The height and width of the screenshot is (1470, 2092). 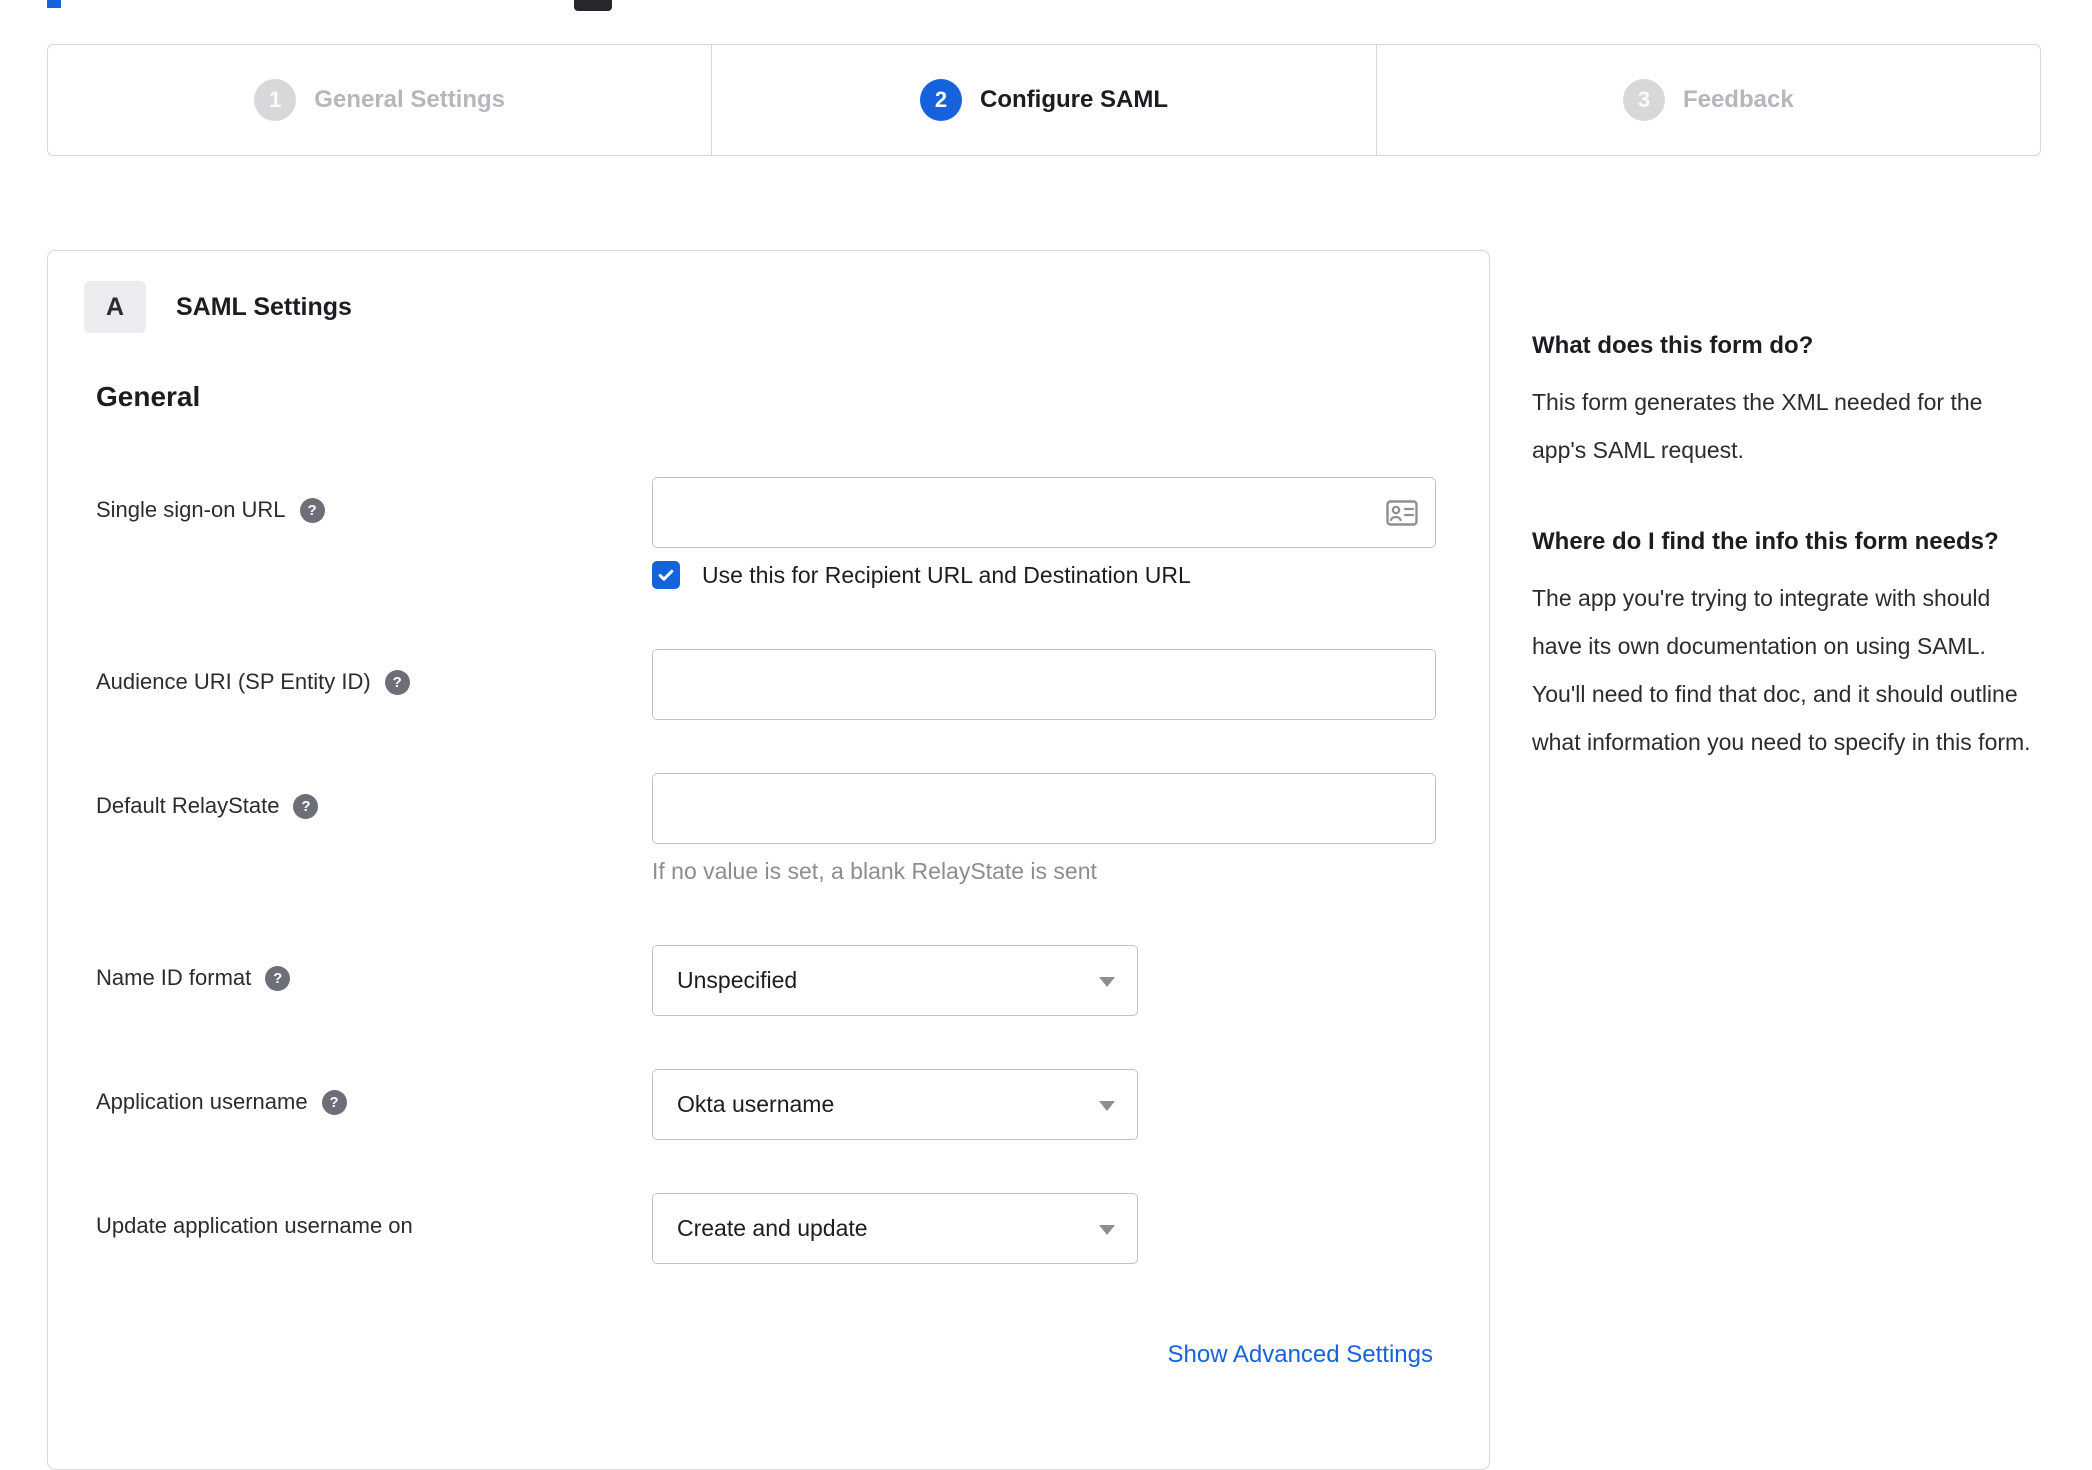 What do you see at coordinates (1300, 1355) in the screenshot?
I see `show-advanced-settings-link: Show Advanced Settings` at bounding box center [1300, 1355].